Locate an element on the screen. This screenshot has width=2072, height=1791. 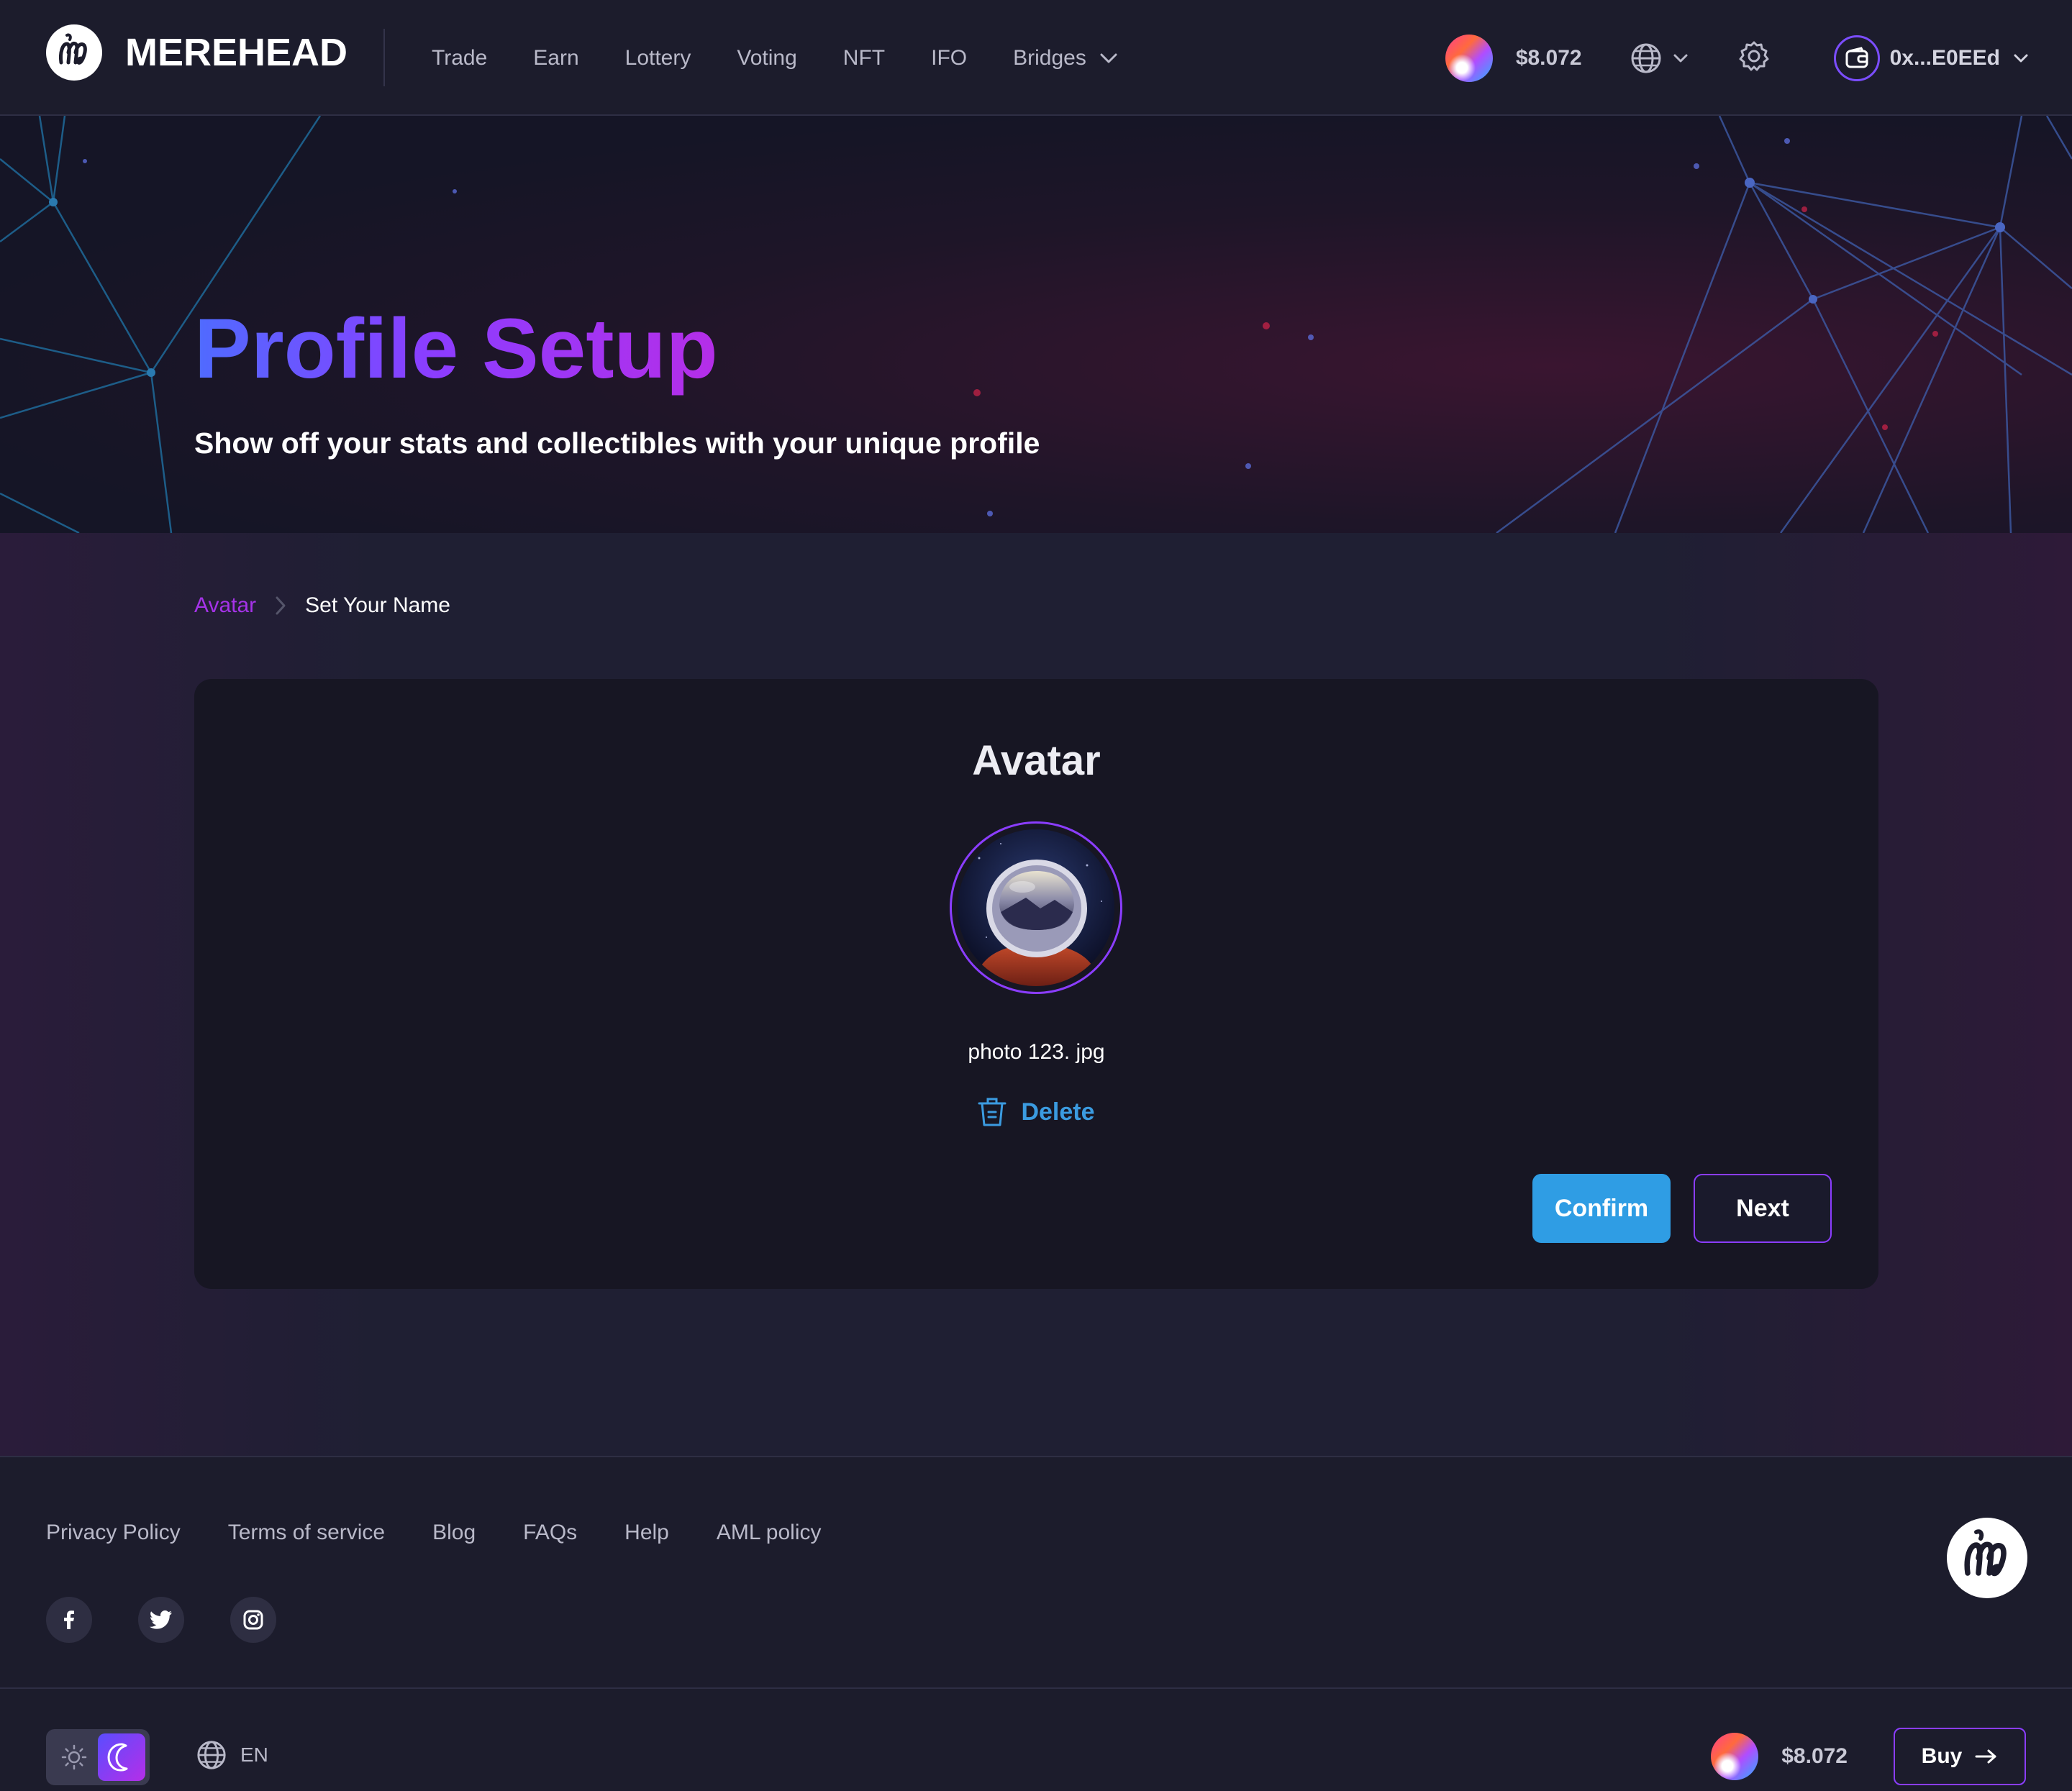
breadcrumb-avatar: Avatar is located at coordinates (225, 605).